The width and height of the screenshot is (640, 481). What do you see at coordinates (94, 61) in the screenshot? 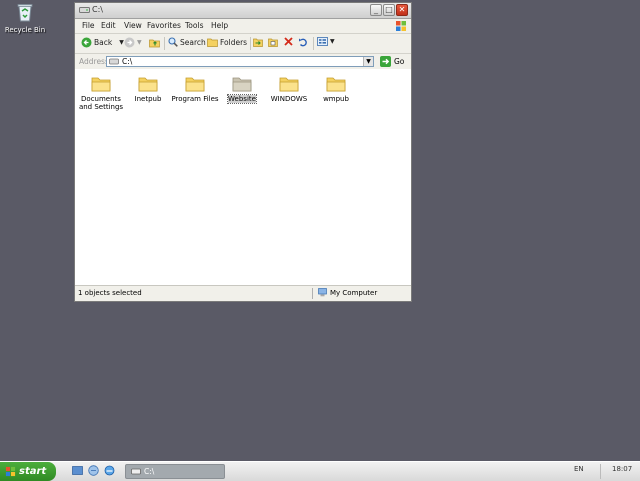
I see `address-label: Address` at bounding box center [94, 61].